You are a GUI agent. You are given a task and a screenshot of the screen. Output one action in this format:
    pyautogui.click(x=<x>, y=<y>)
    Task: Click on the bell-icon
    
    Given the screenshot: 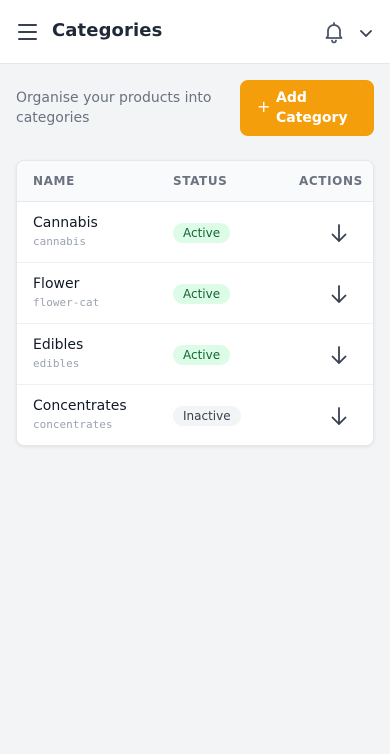 What is the action you would take?
    pyautogui.click(x=334, y=32)
    